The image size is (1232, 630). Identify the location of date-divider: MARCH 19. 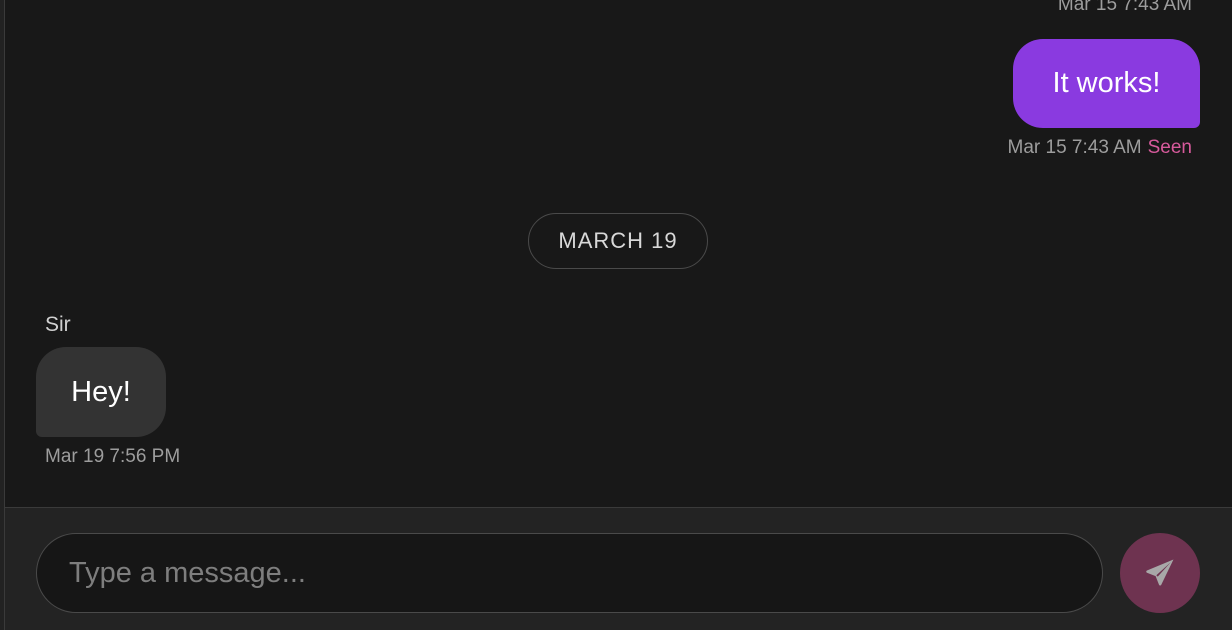
(618, 241).